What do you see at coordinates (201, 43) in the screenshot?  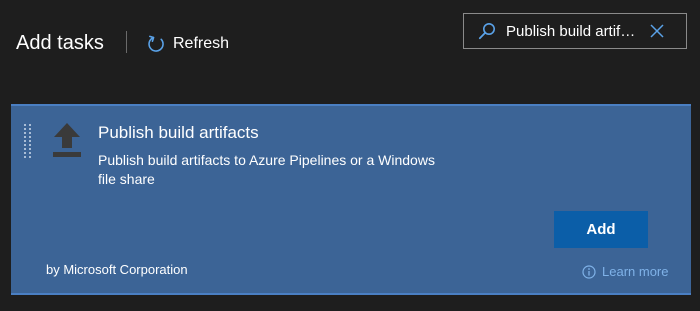 I see `refresh-label: Refresh` at bounding box center [201, 43].